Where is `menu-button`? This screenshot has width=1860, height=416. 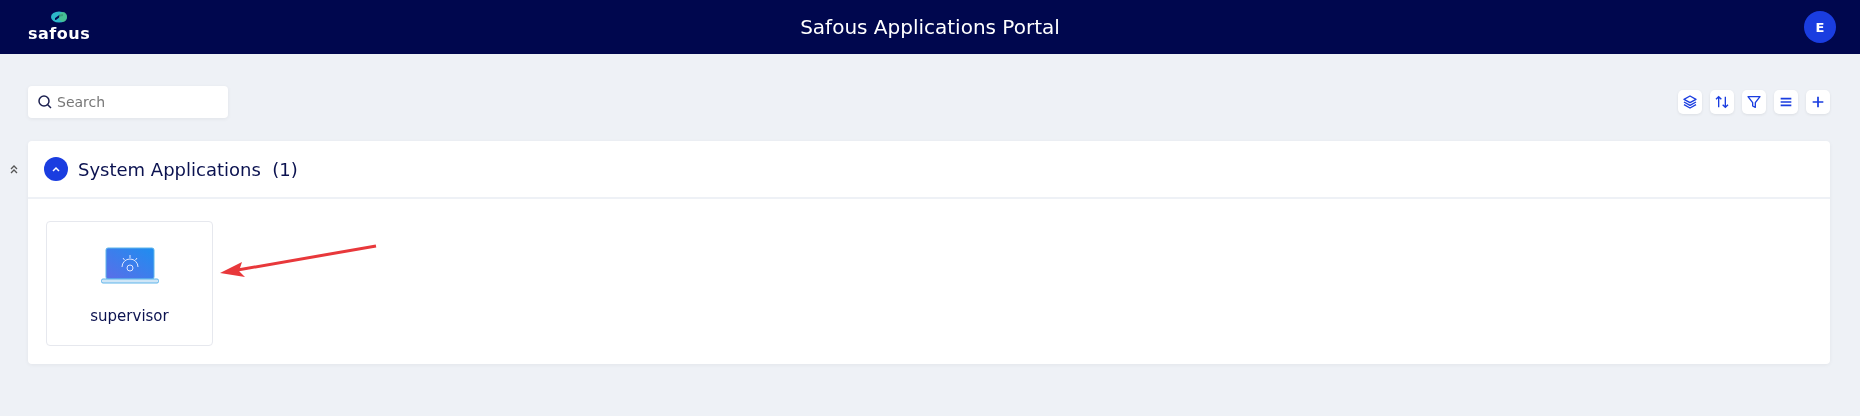
menu-button is located at coordinates (1786, 102).